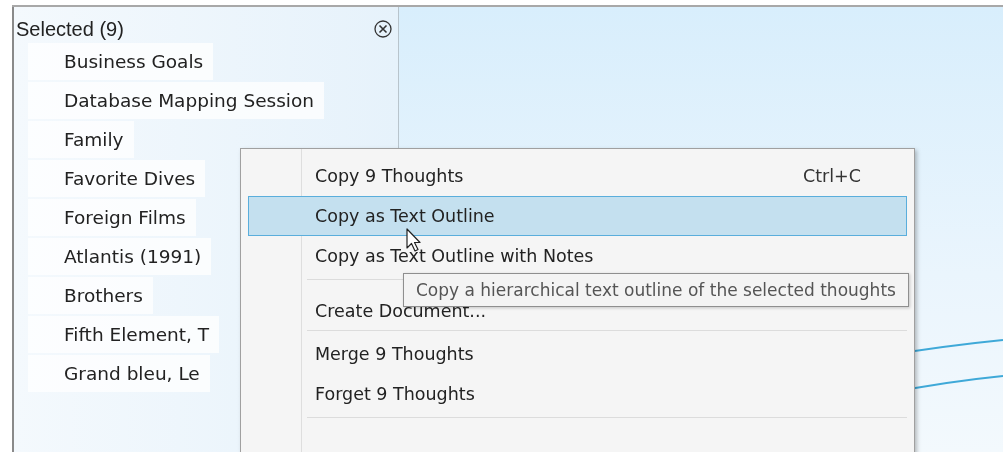  I want to click on tooltip: Copy a hierarchical text outline of the selected thoughts, so click(656, 290).